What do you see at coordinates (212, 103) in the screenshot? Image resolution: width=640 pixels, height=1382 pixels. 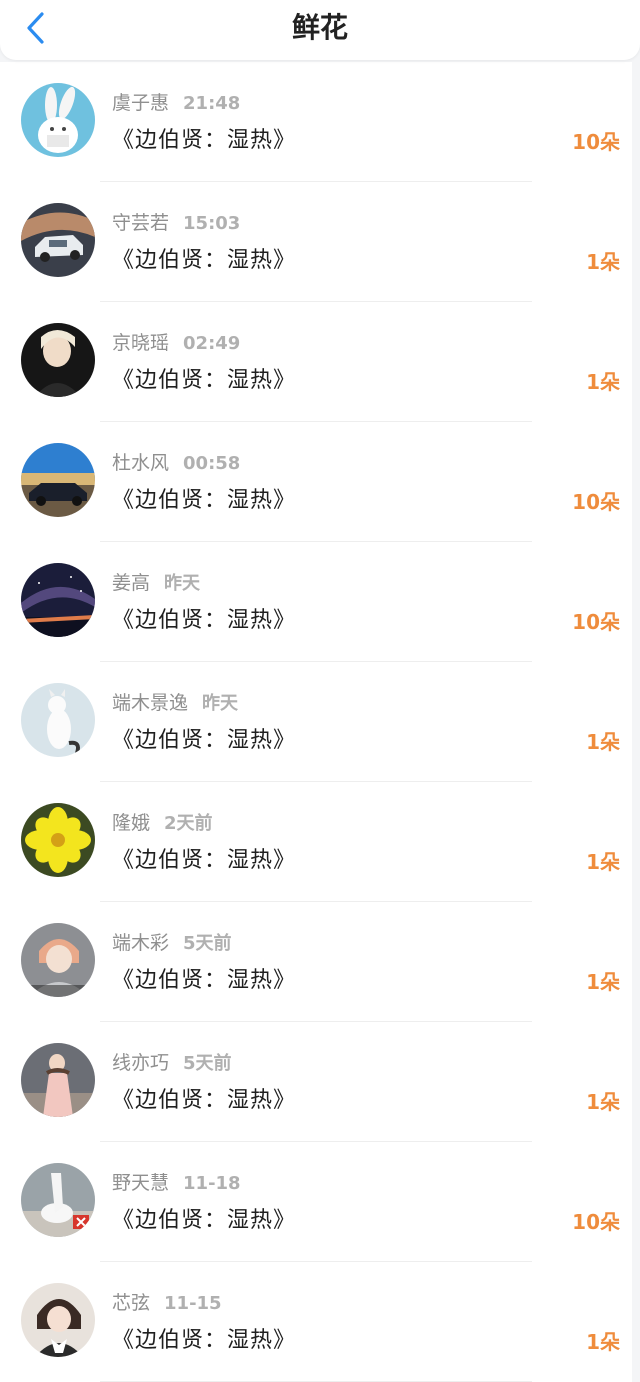 I see `timestamp: 21:48` at bounding box center [212, 103].